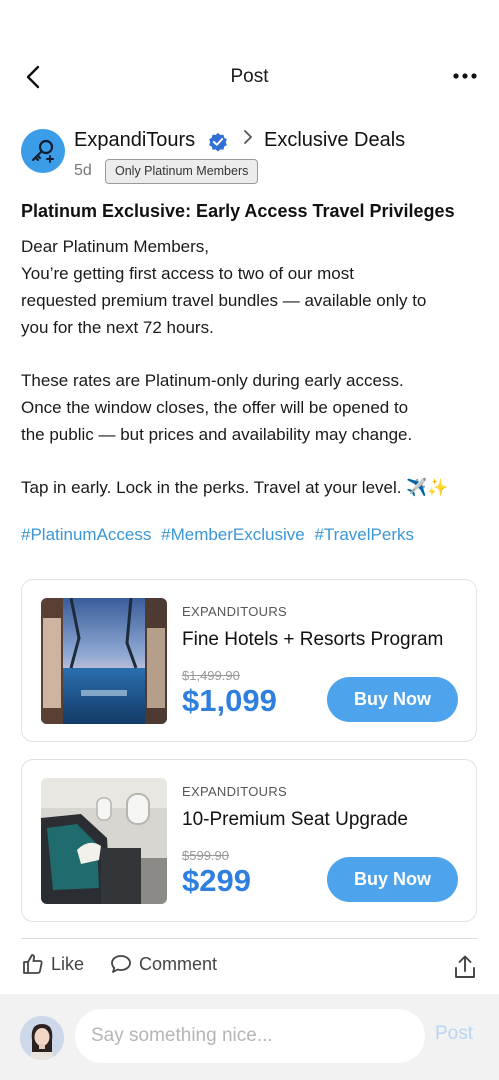 The image size is (499, 1080). Describe the element at coordinates (295, 819) in the screenshot. I see `product-name: 10-Premium Seat Upgrade` at that location.